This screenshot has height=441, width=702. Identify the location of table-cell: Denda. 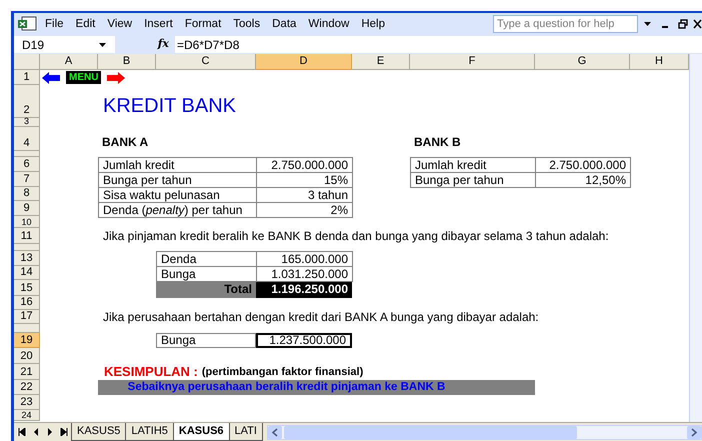
(207, 259).